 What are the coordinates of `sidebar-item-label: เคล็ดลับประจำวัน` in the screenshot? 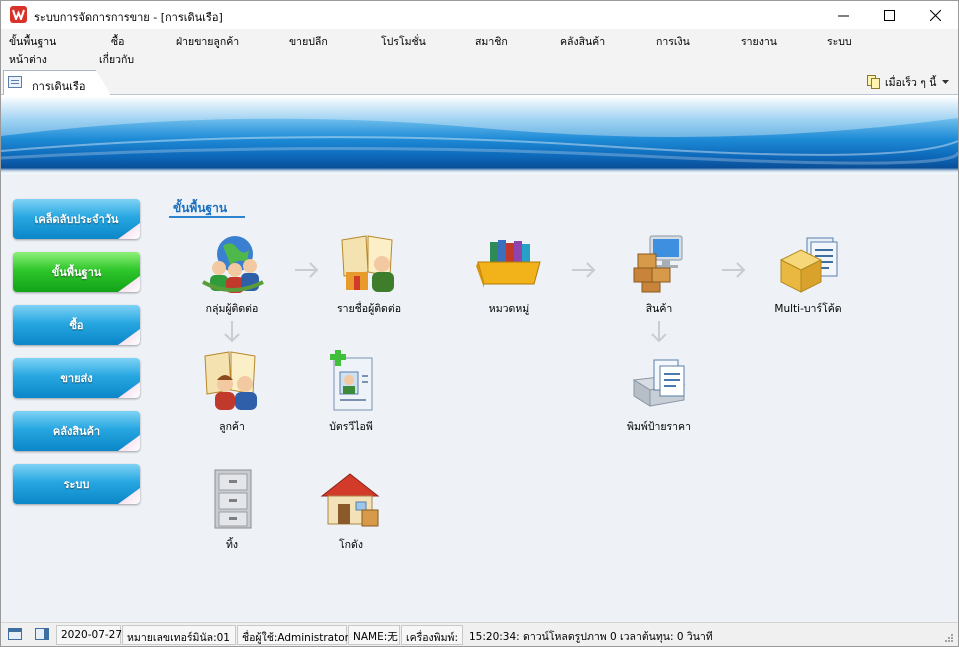 It's located at (76, 219).